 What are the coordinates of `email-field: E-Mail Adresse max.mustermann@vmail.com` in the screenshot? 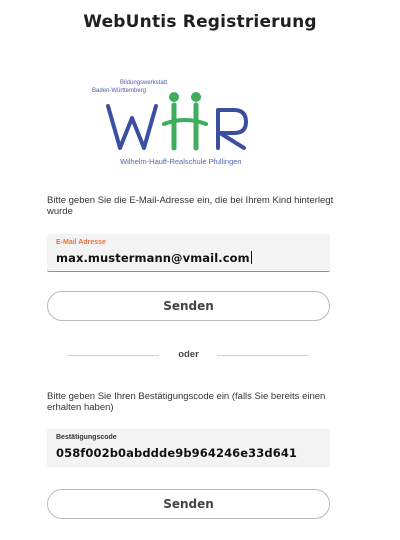 It's located at (188, 253).